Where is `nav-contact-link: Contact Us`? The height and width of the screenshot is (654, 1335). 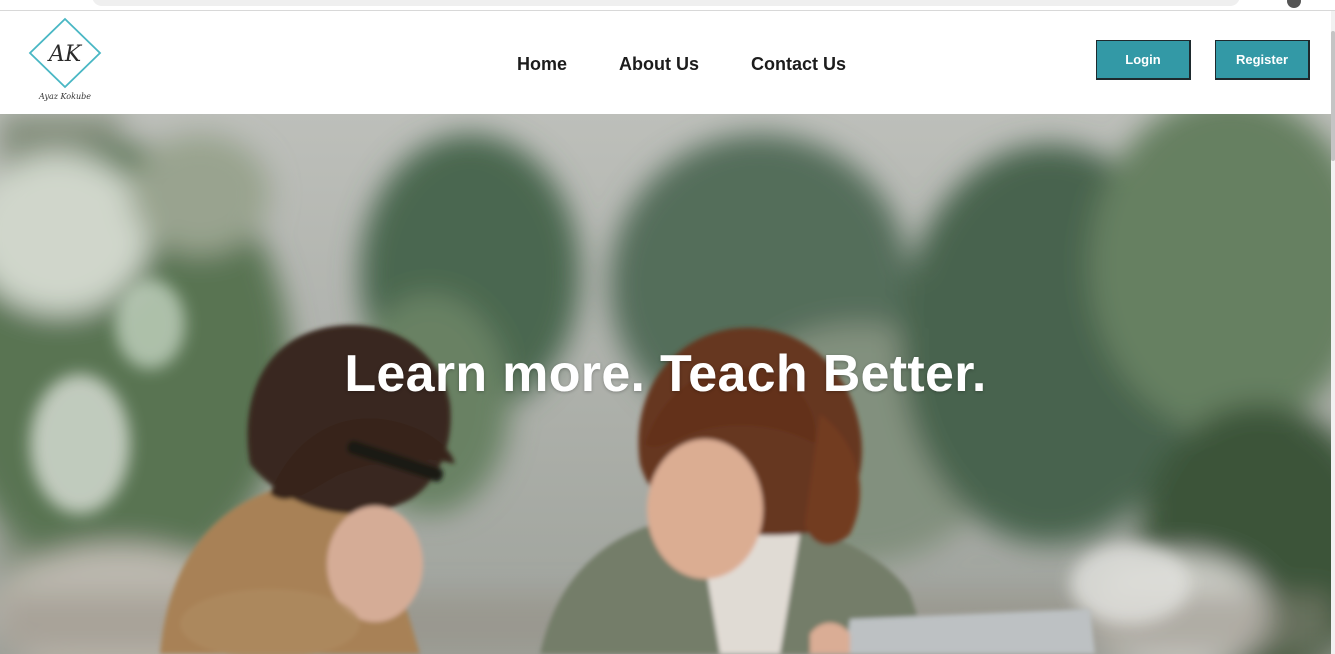
nav-contact-link: Contact Us is located at coordinates (798, 64).